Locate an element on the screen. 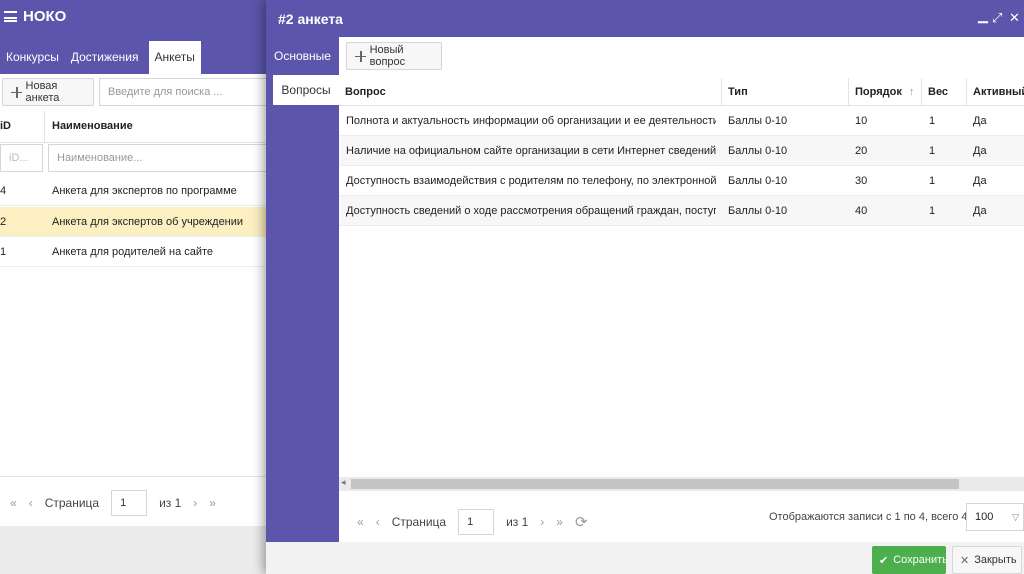 The image size is (1024, 574). sidebar-item-general: Основные is located at coordinates (302, 56).